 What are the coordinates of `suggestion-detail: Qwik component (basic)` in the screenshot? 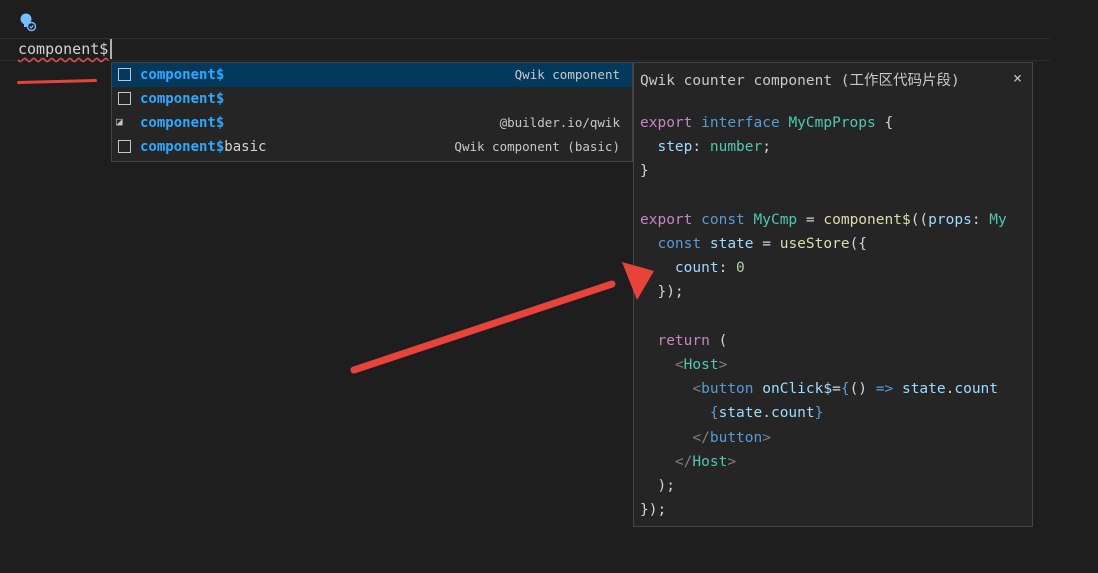 It's located at (537, 146).